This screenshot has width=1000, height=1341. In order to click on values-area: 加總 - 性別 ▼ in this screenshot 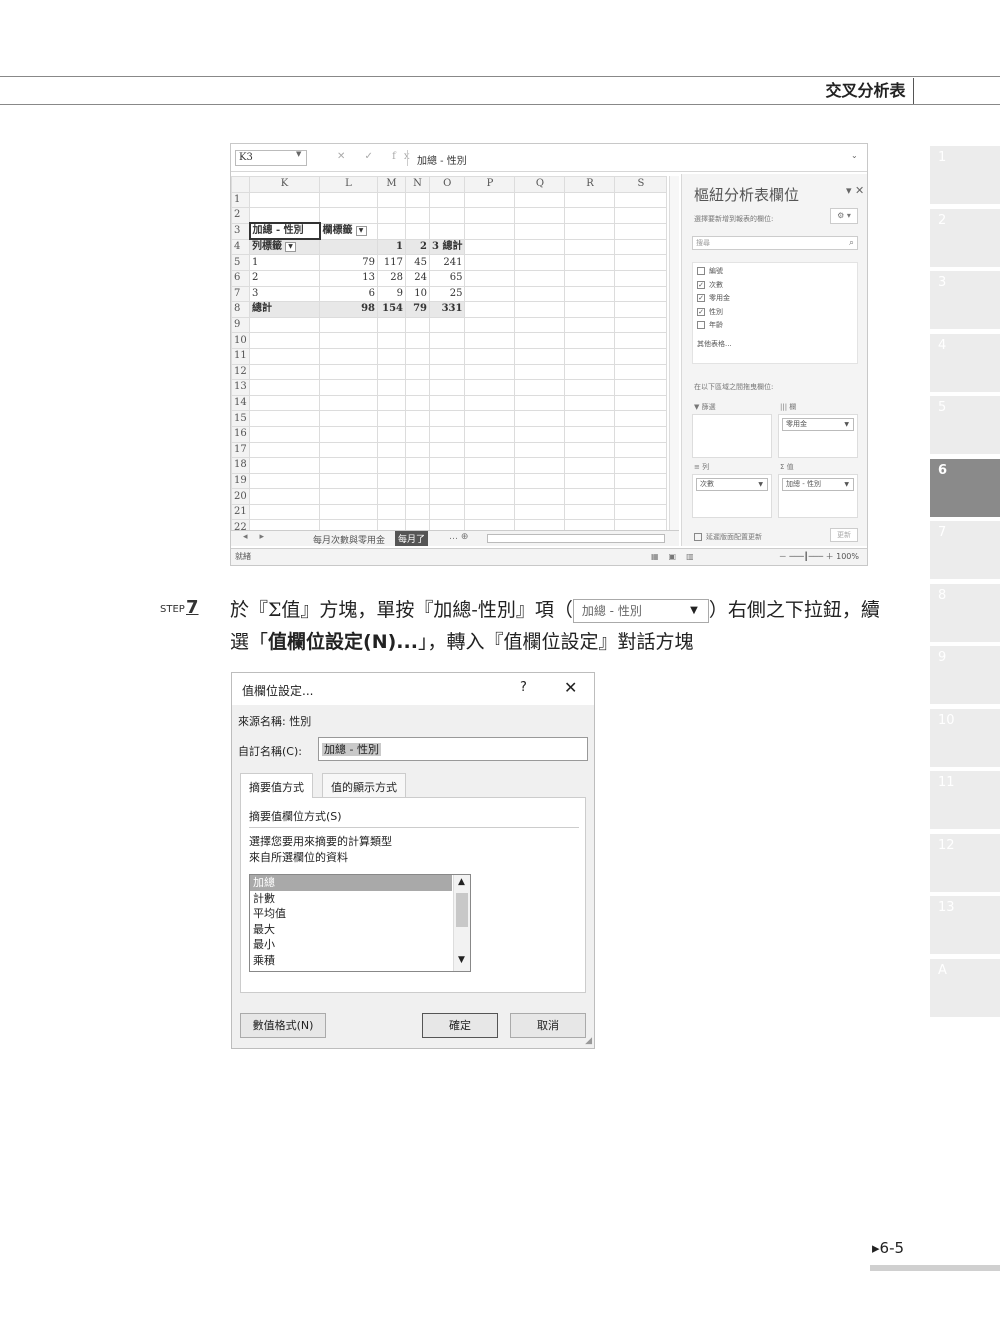, I will do `click(818, 496)`.